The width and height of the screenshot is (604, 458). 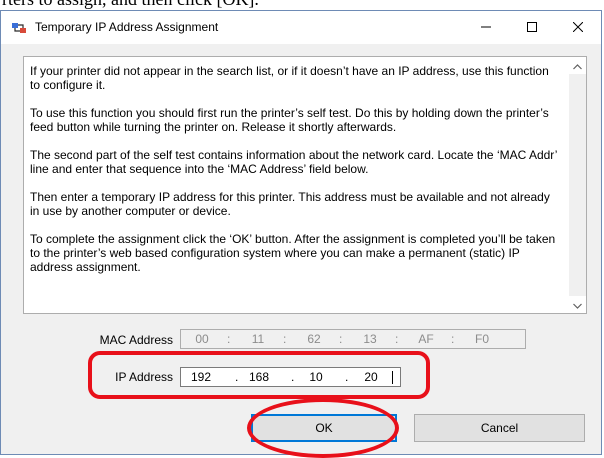 I want to click on scroll-up-button, so click(x=577, y=65).